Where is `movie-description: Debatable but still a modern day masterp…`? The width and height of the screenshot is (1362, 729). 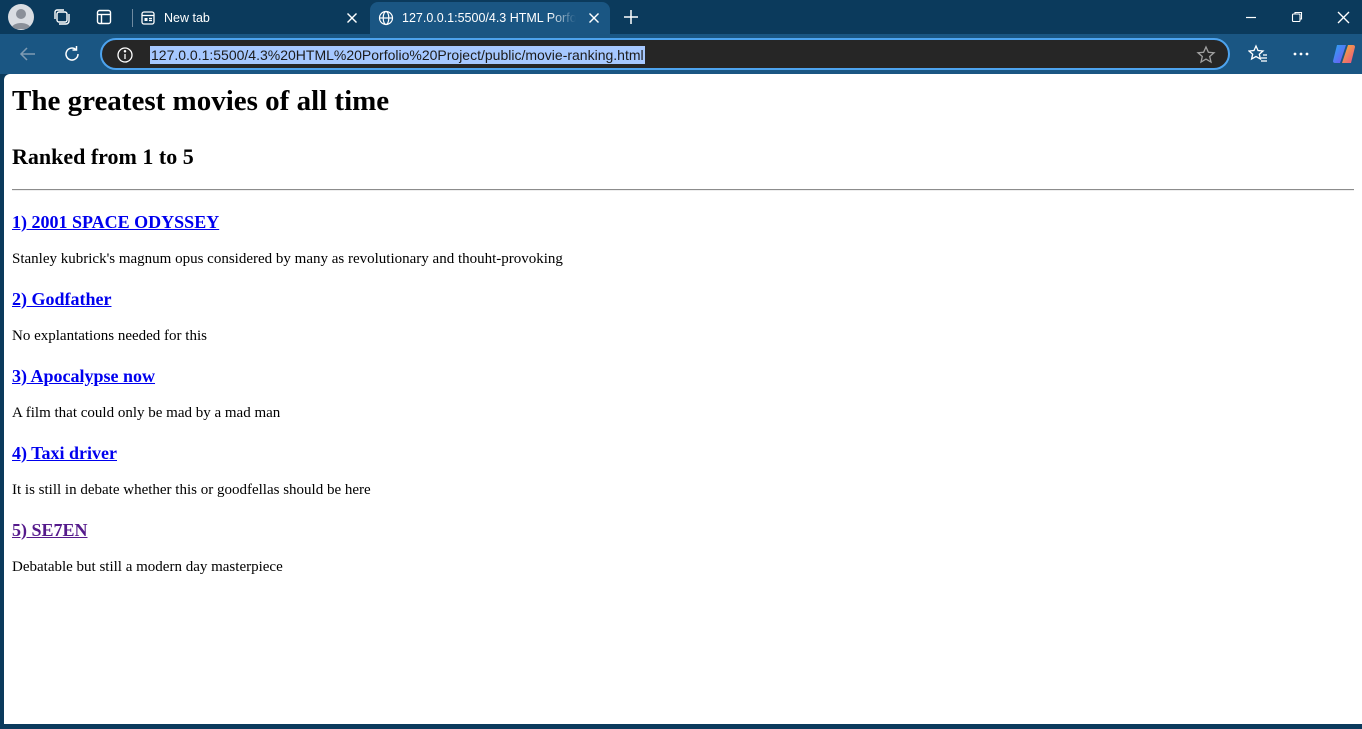 movie-description: Debatable but still a modern day masterp… is located at coordinates (147, 567).